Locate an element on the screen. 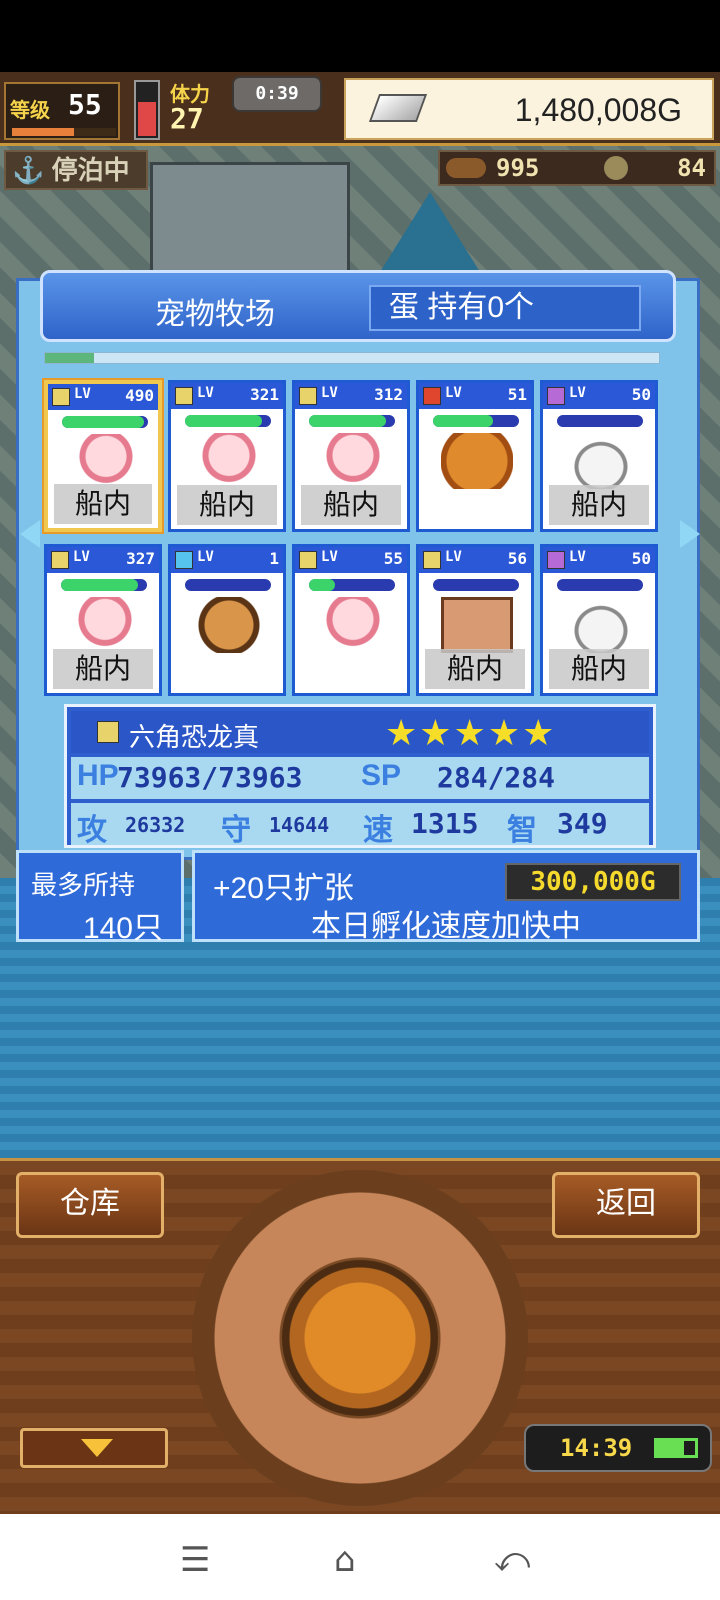  ranch-title-bar: 宠物牧场 蛋 持有0个 is located at coordinates (358, 306).